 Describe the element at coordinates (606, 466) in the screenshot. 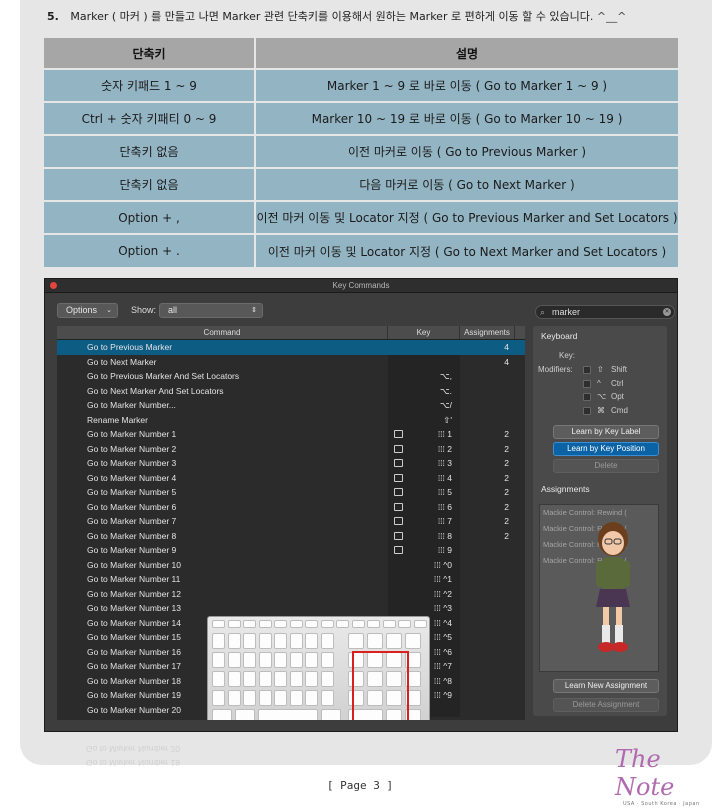

I see `delete-button: Delete` at that location.